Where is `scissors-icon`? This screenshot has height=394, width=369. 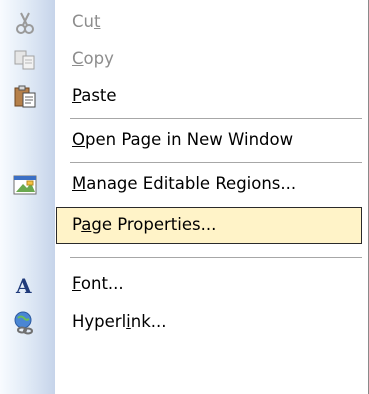 scissors-icon is located at coordinates (25, 23).